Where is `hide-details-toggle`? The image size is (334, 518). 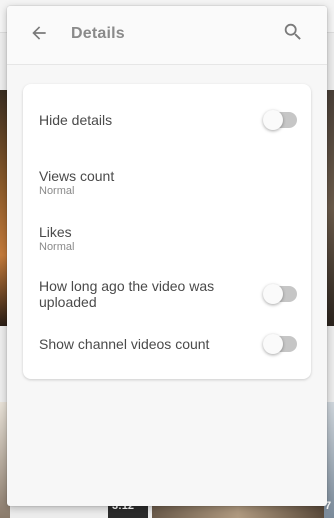
hide-details-toggle is located at coordinates (280, 120).